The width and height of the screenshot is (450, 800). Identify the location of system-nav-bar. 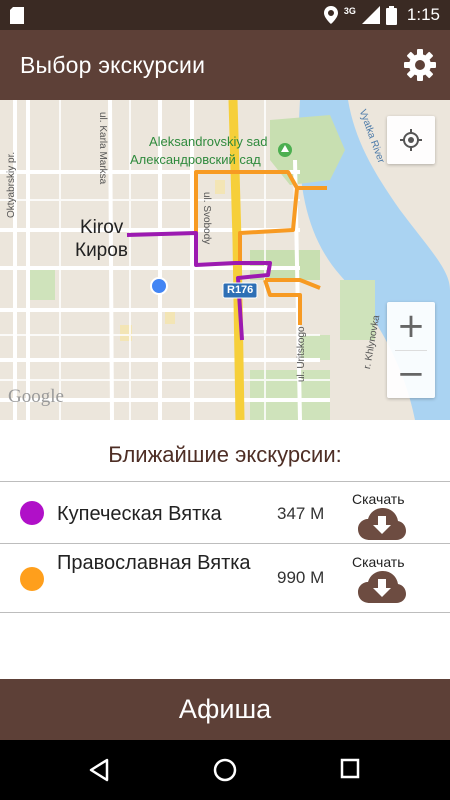
(225, 770).